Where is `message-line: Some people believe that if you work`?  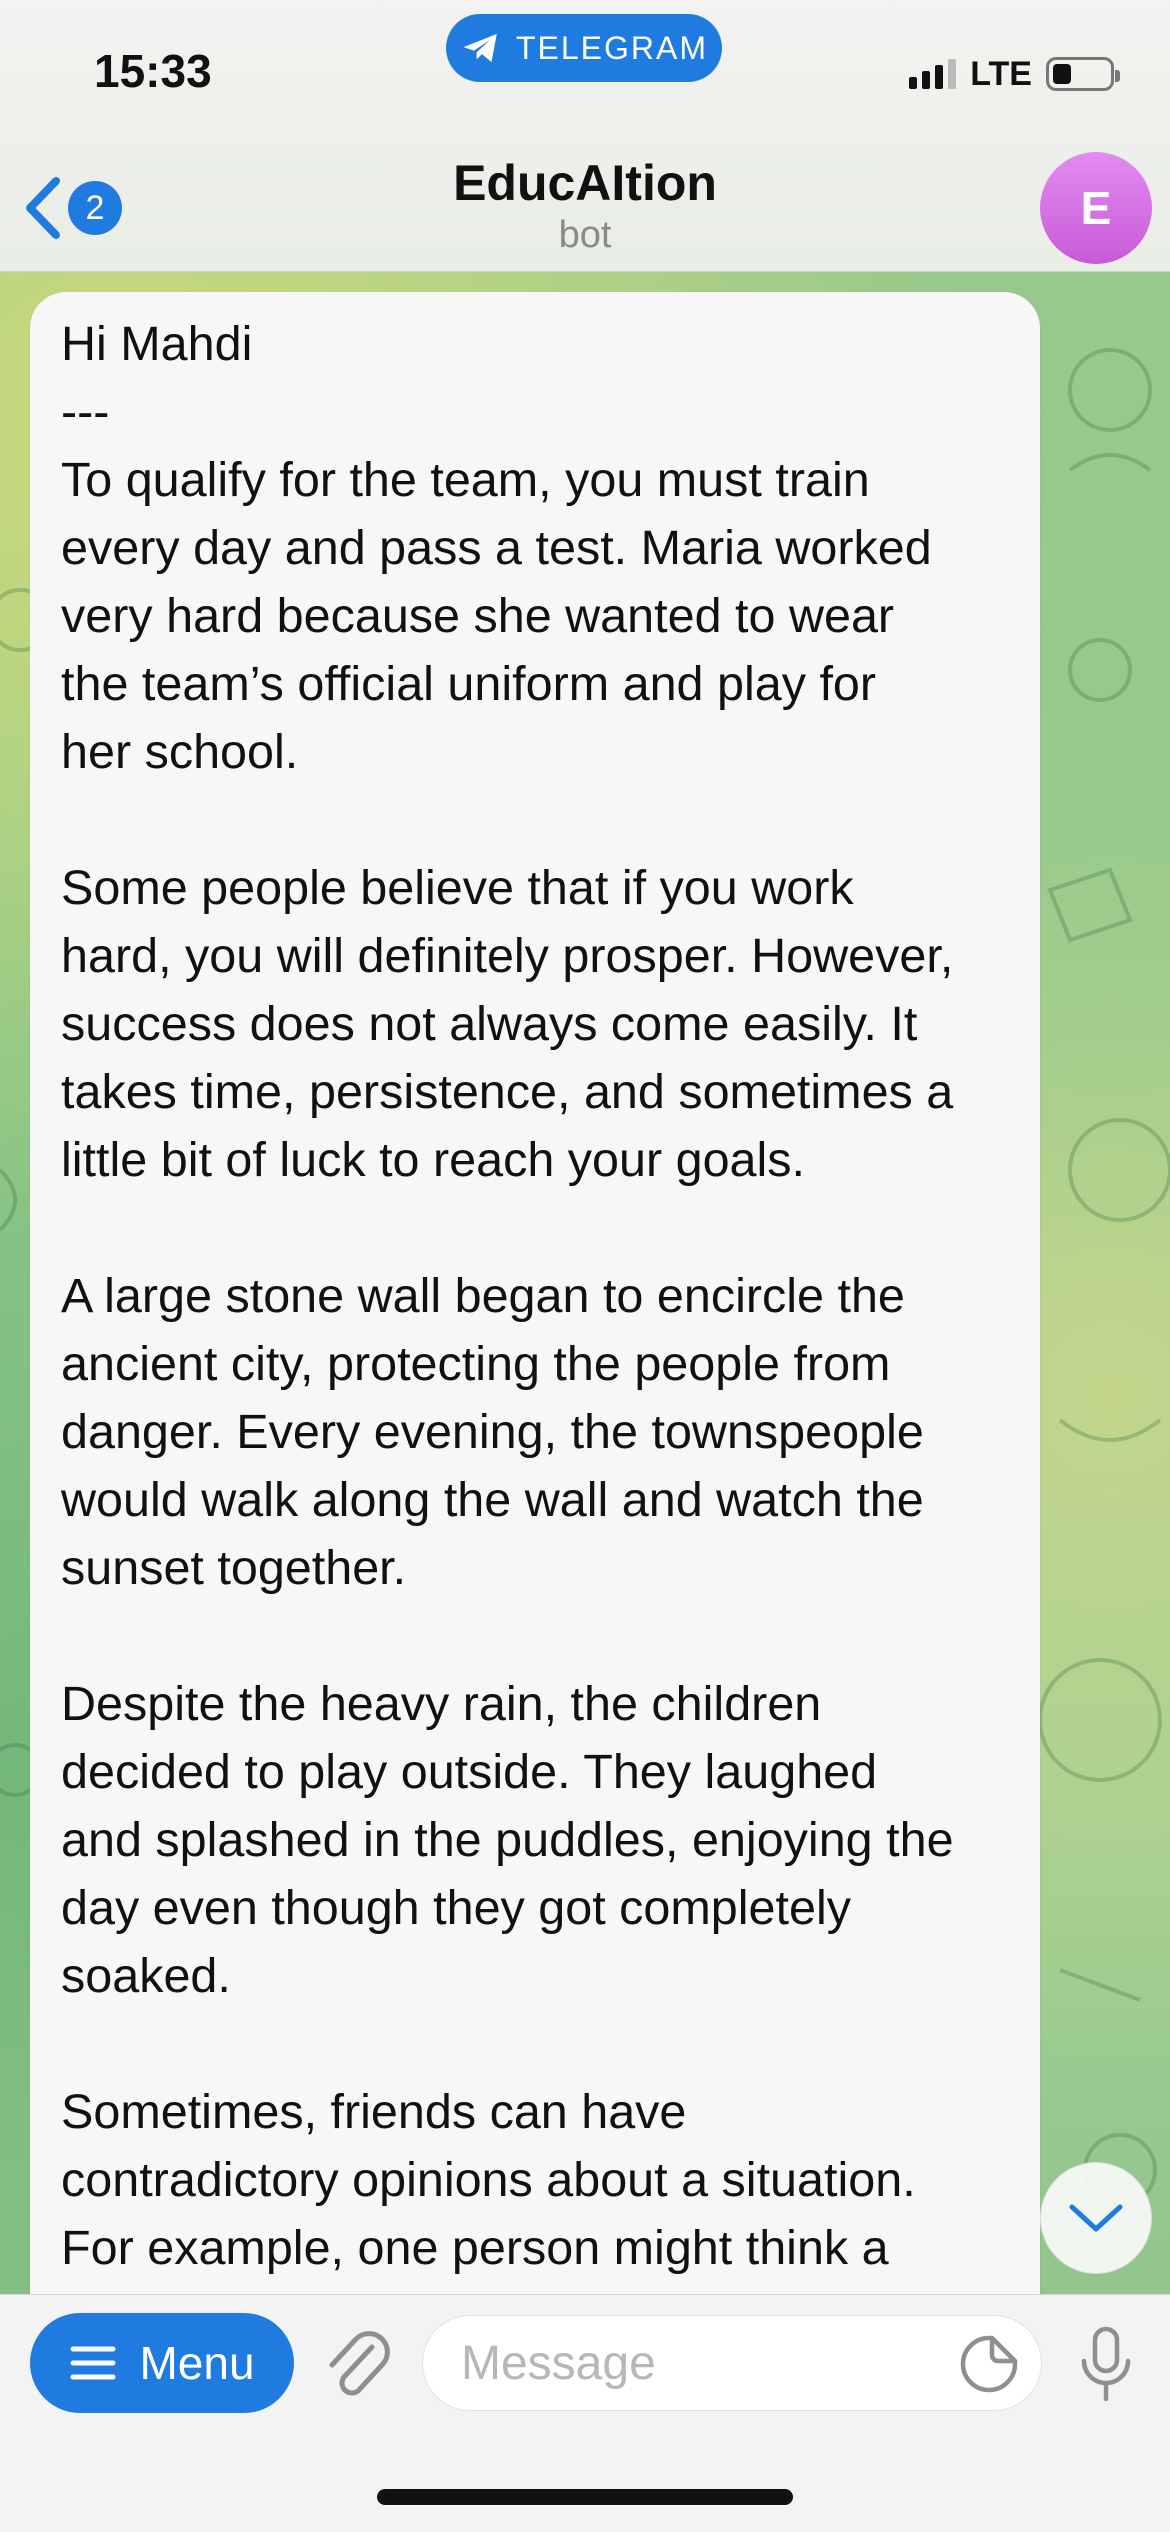
message-line: Some people believe that if you work is located at coordinates (457, 888).